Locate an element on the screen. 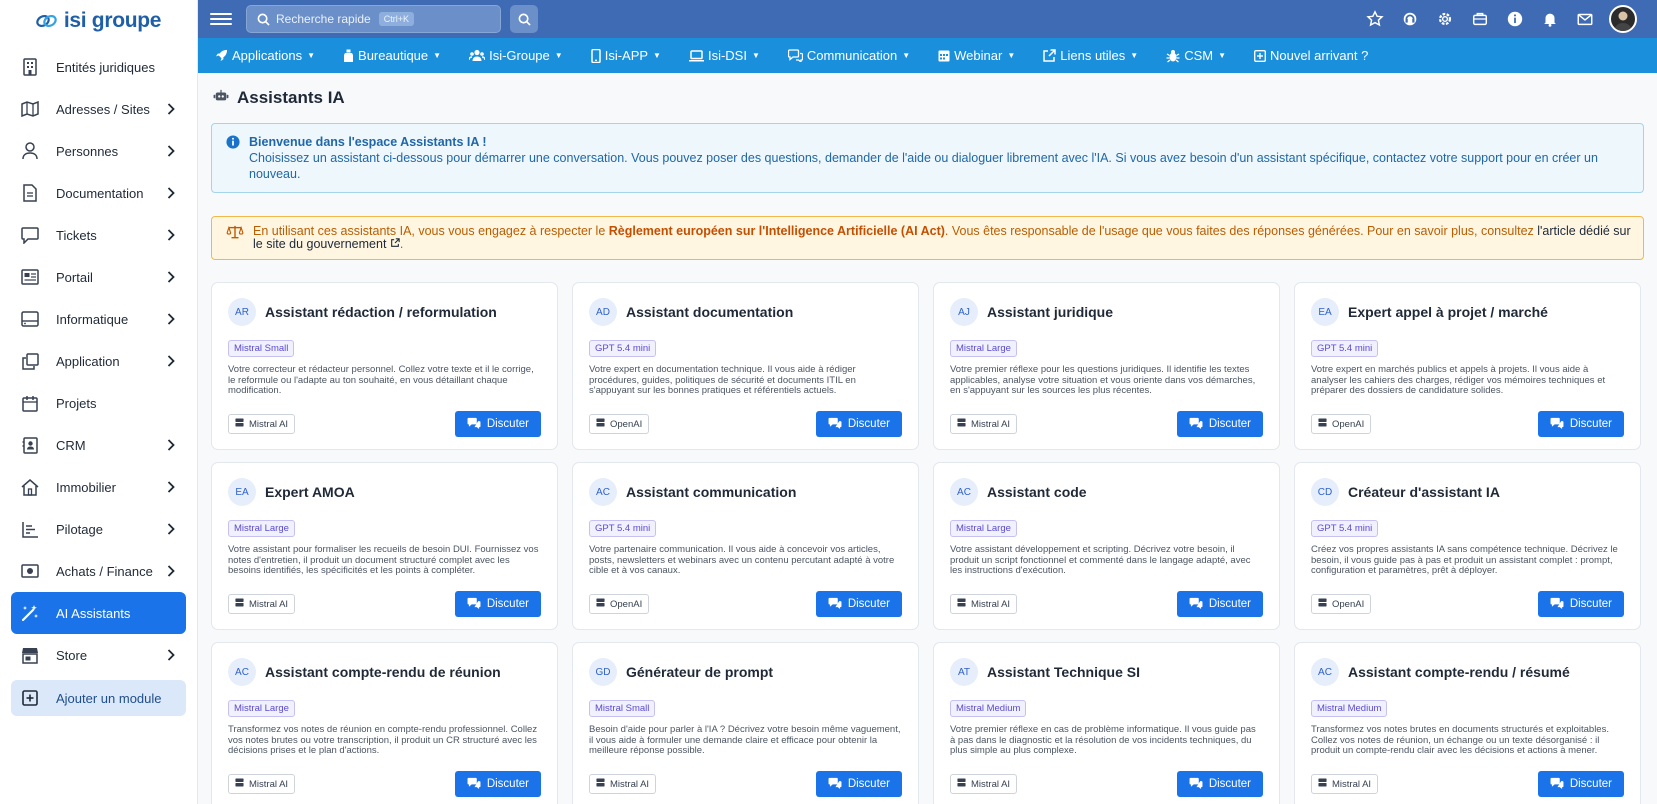  assistant-title: Assistant compte-rendu de réunion is located at coordinates (383, 672).